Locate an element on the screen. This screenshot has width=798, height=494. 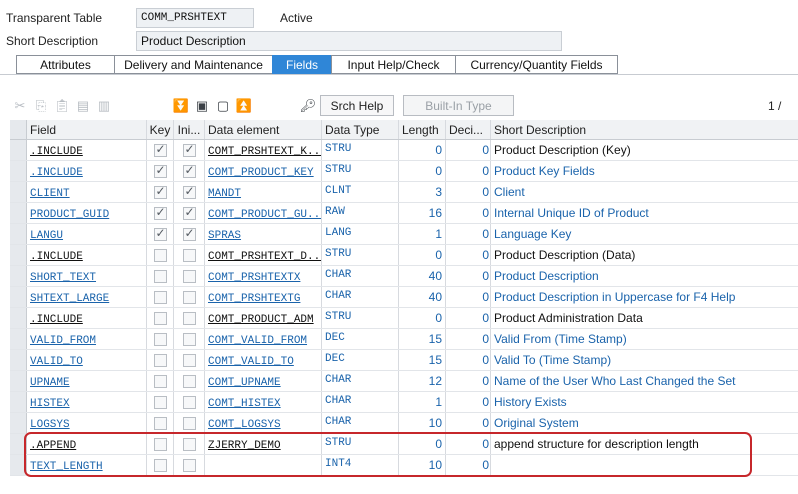
data-type-cell: LANG is located at coordinates (360, 234).